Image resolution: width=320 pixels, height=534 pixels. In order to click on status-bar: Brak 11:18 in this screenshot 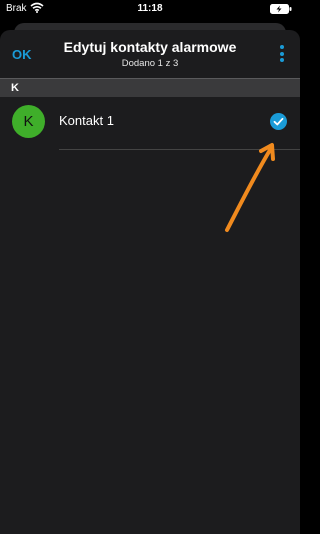, I will do `click(150, 11)`.